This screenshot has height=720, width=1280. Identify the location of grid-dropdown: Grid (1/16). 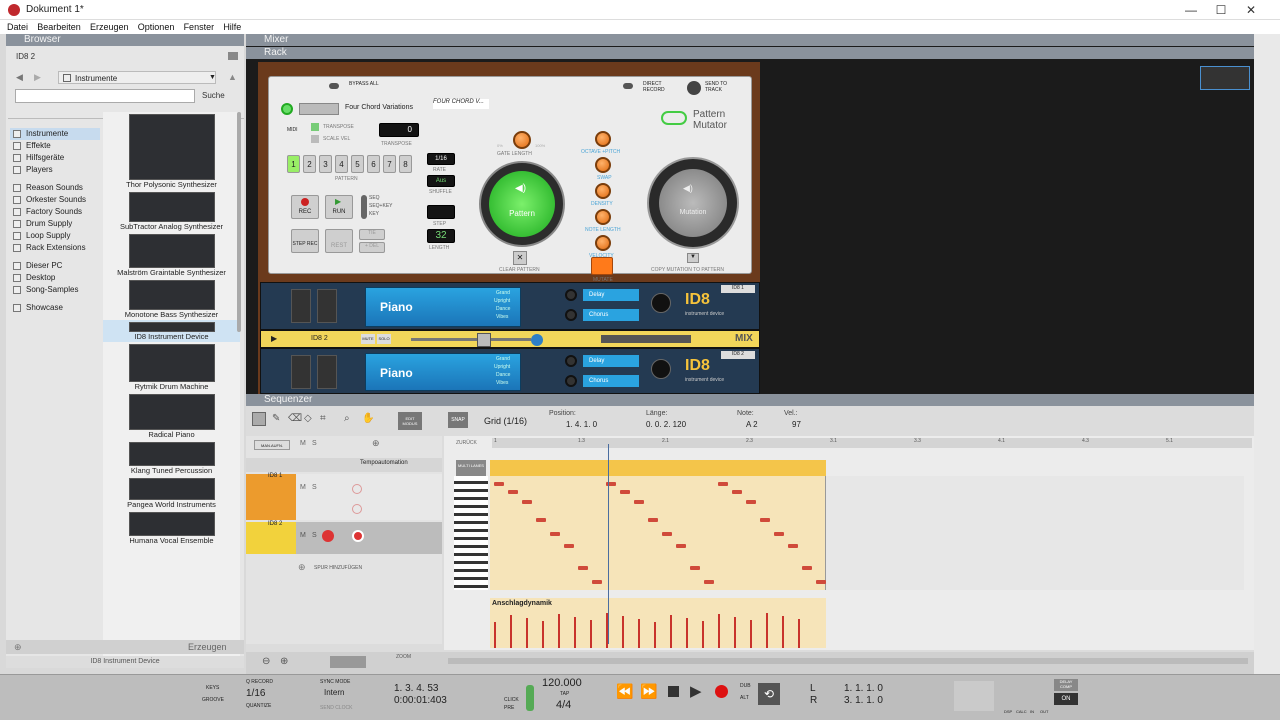
(505, 421).